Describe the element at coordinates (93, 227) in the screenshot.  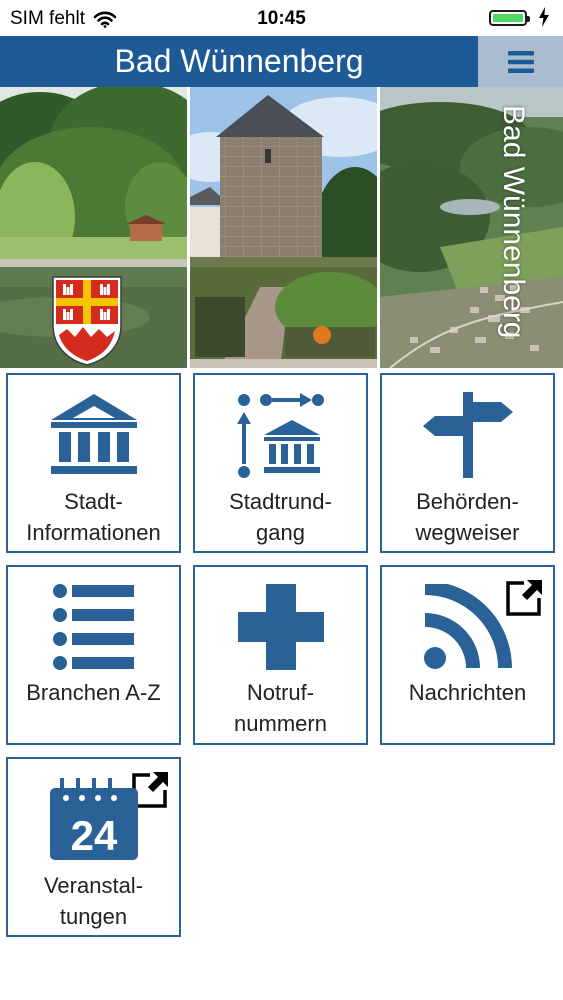
I see `banner-photo-lake` at that location.